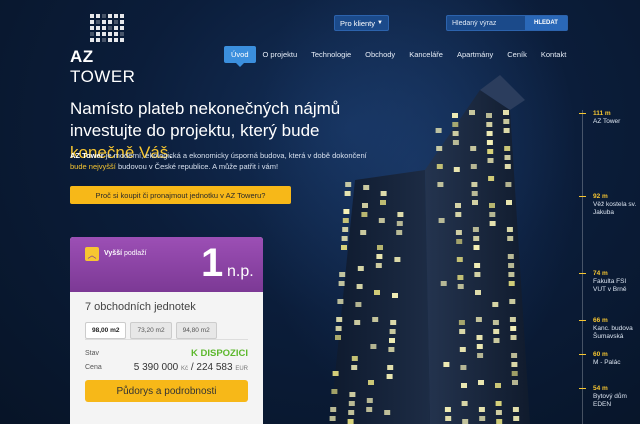 The height and width of the screenshot is (424, 640). I want to click on status-label: Stav, so click(92, 353).